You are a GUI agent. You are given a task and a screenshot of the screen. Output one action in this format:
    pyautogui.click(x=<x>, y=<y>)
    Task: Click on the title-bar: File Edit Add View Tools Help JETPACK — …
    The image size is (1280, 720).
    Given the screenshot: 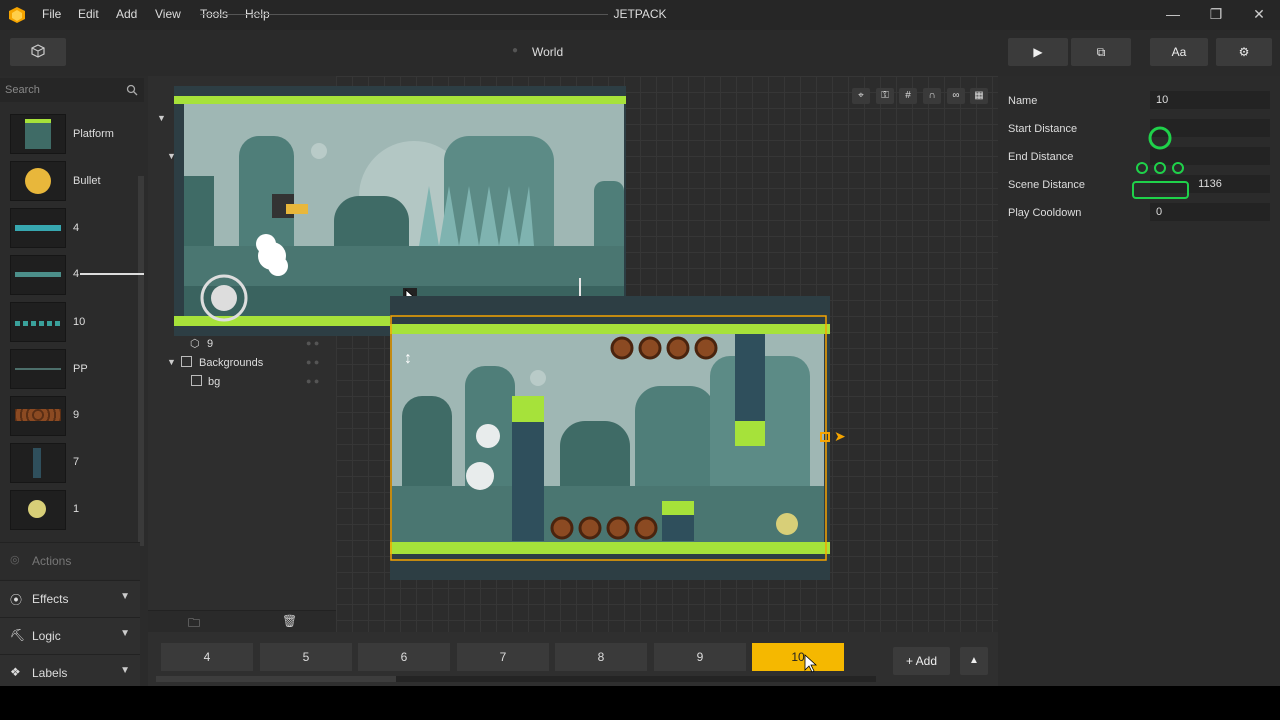 What is the action you would take?
    pyautogui.click(x=640, y=15)
    